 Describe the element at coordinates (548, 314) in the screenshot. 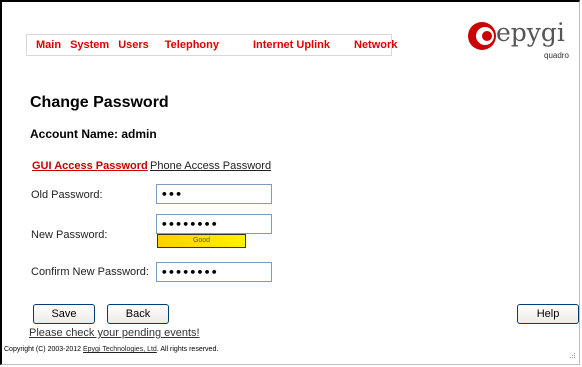

I see `help-button: Help` at that location.